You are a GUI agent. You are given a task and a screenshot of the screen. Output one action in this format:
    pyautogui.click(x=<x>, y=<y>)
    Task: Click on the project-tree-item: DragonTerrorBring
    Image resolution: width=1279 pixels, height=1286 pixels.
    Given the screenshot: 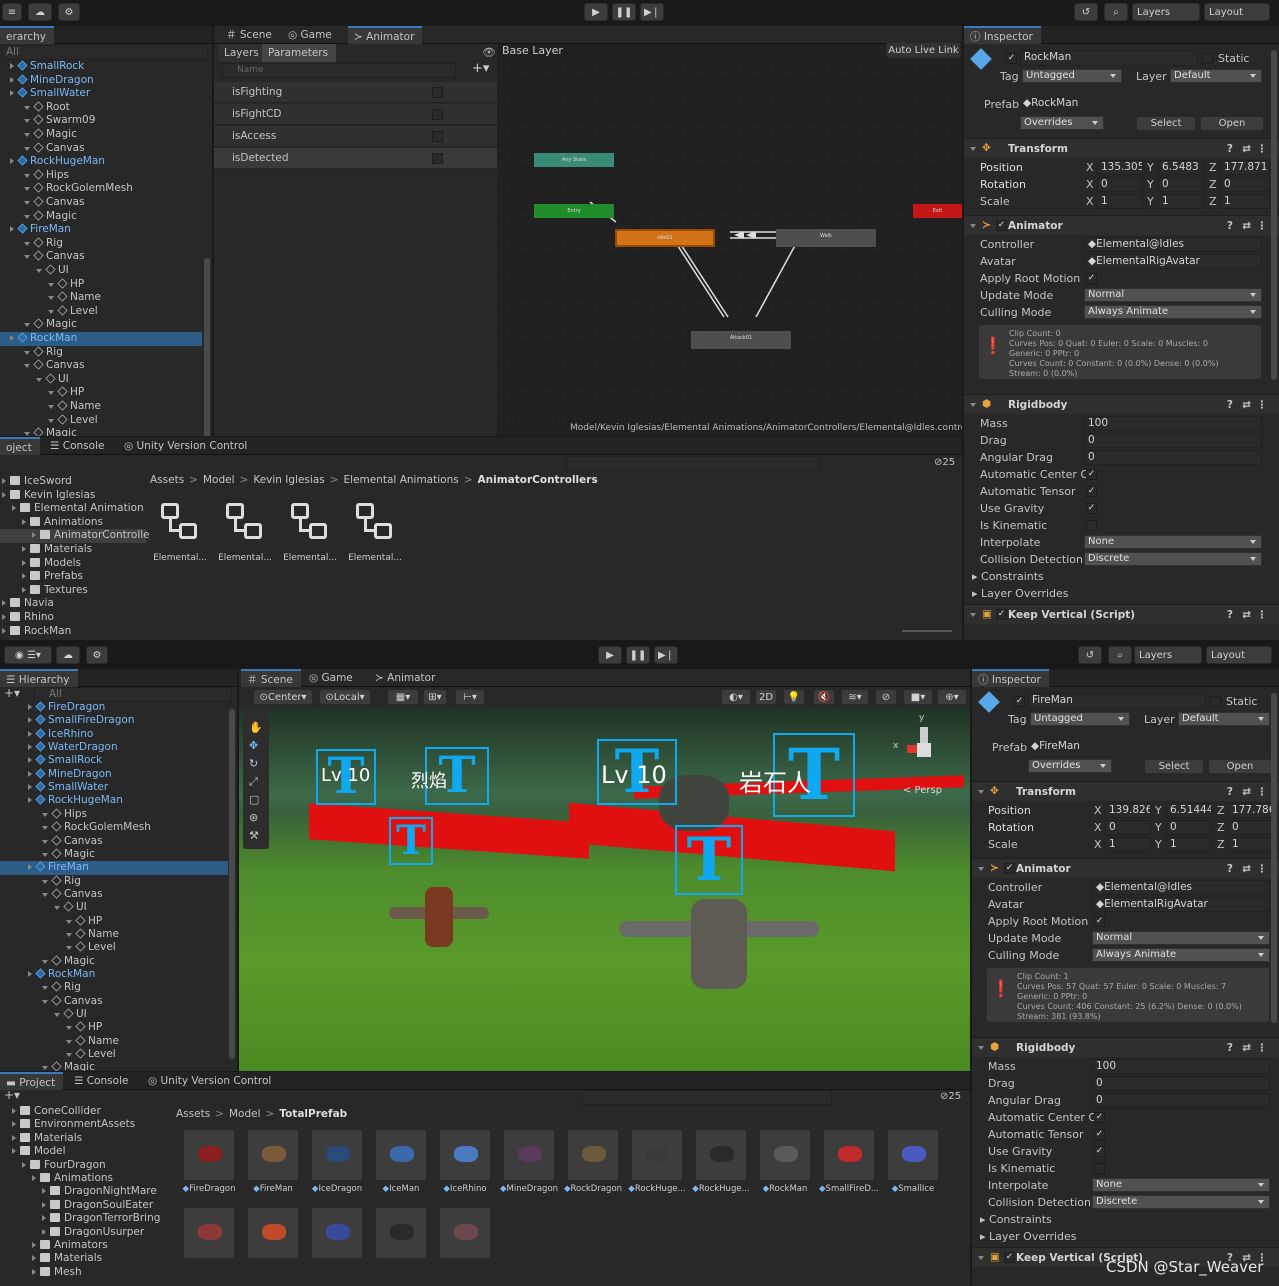 What is the action you would take?
    pyautogui.click(x=85, y=1219)
    